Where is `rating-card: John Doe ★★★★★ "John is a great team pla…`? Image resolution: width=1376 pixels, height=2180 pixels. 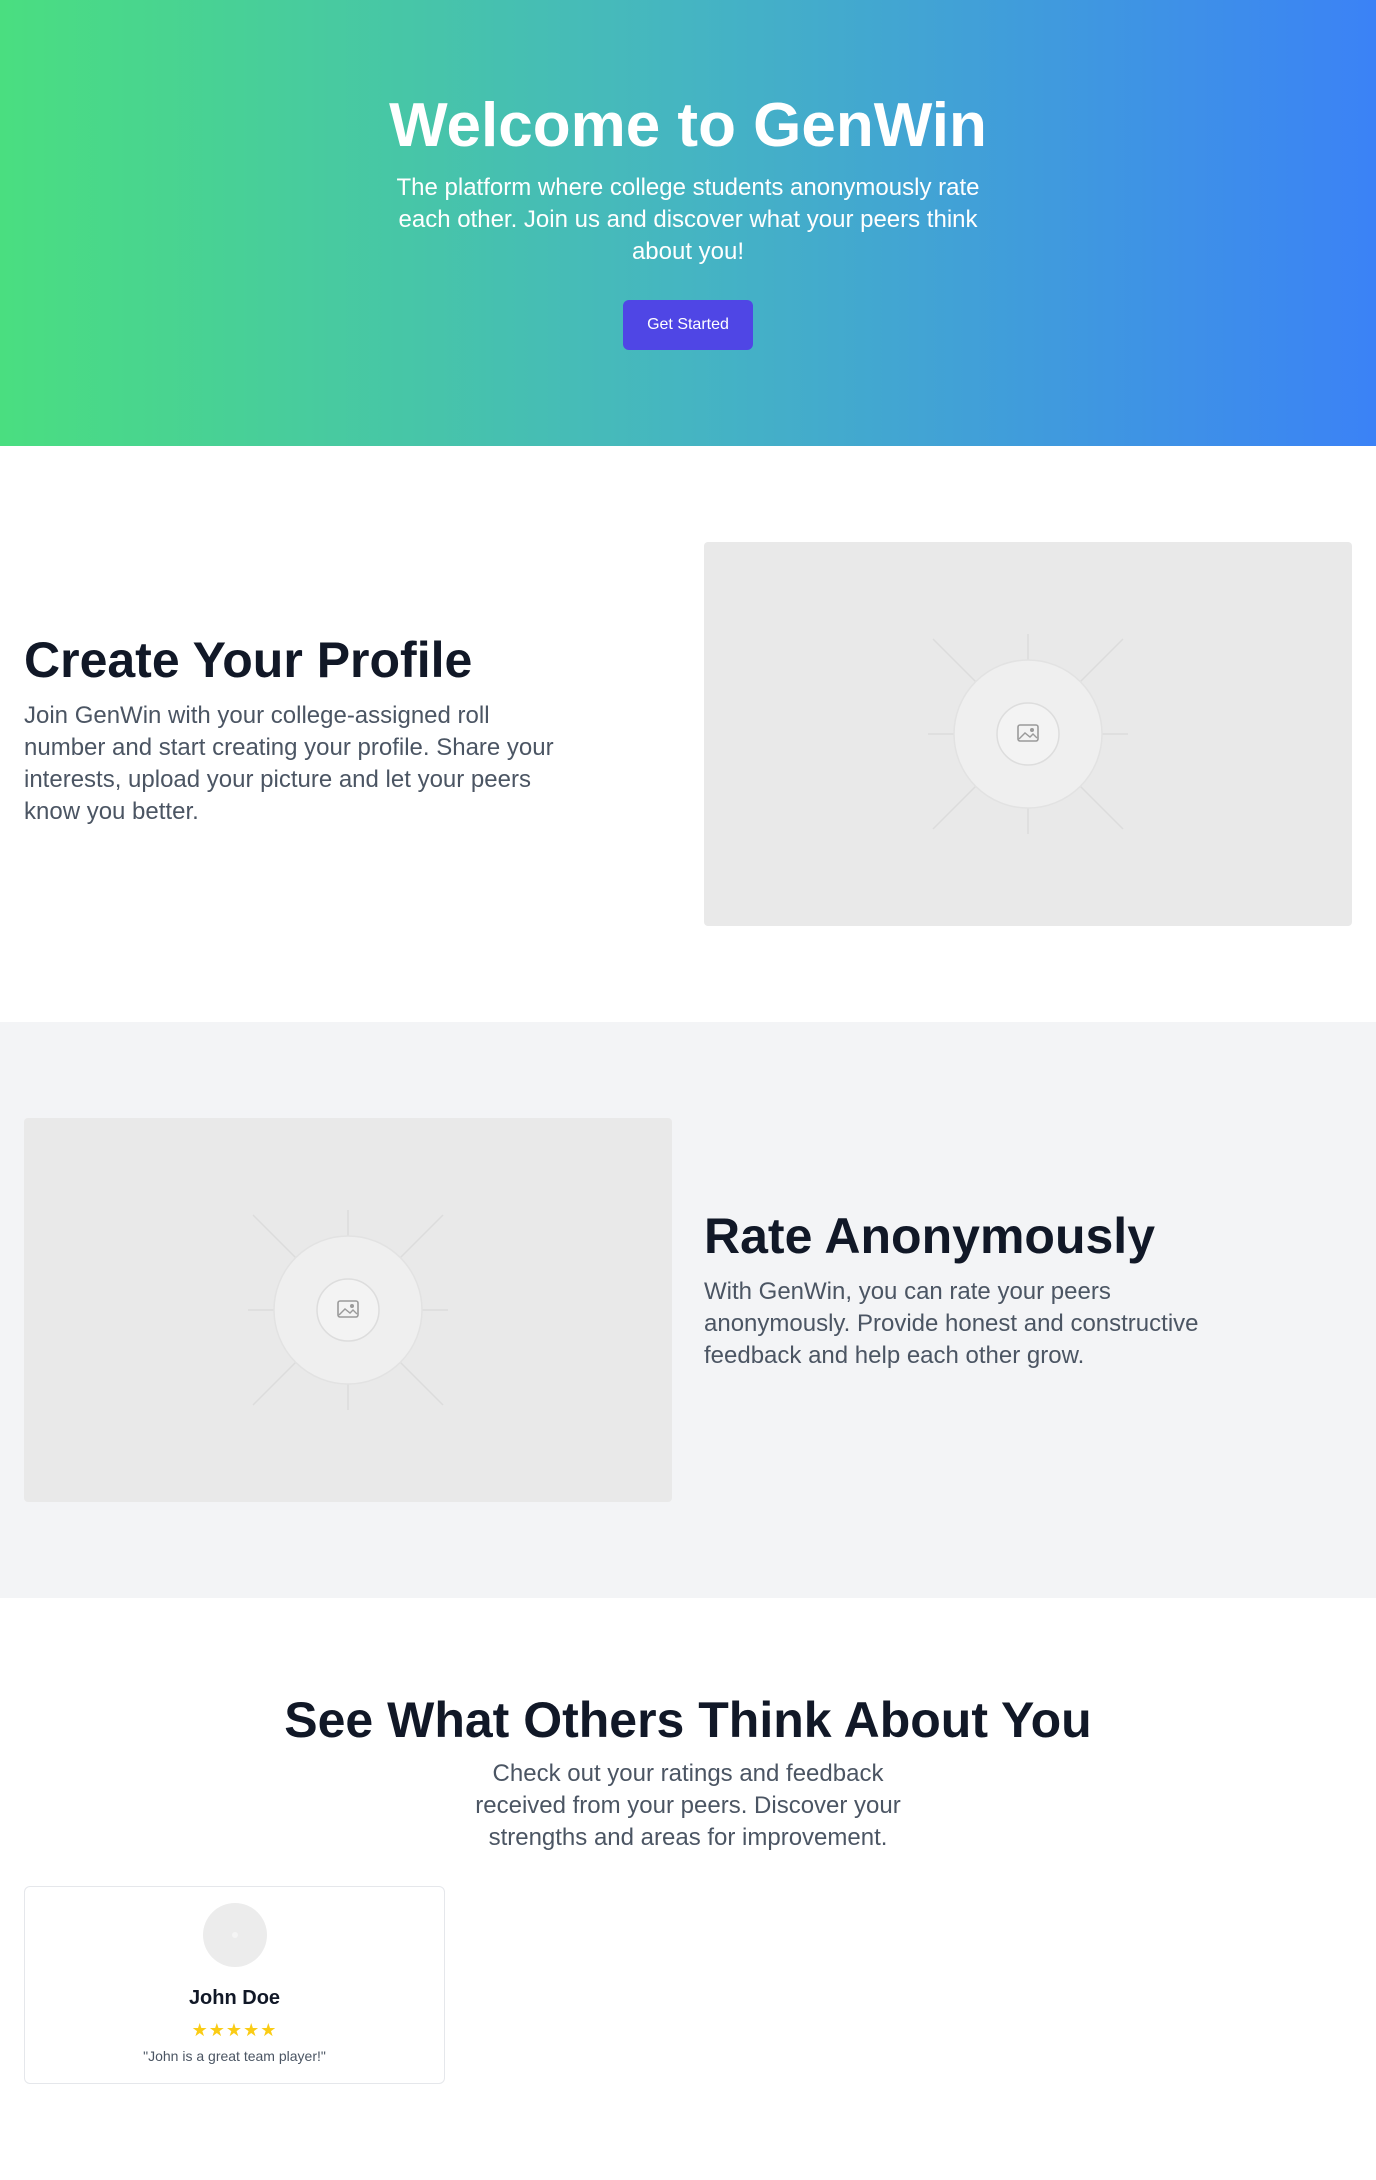 rating-card: John Doe ★★★★★ "John is a great team pla… is located at coordinates (234, 1985).